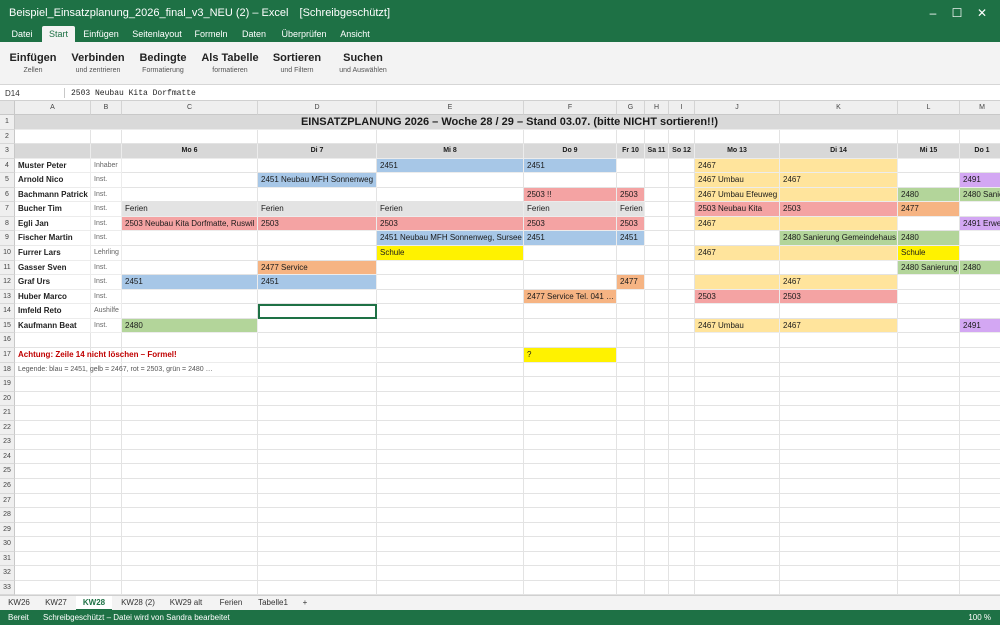 The width and height of the screenshot is (1000, 625). I want to click on maximize-icon: ☐, so click(957, 13).